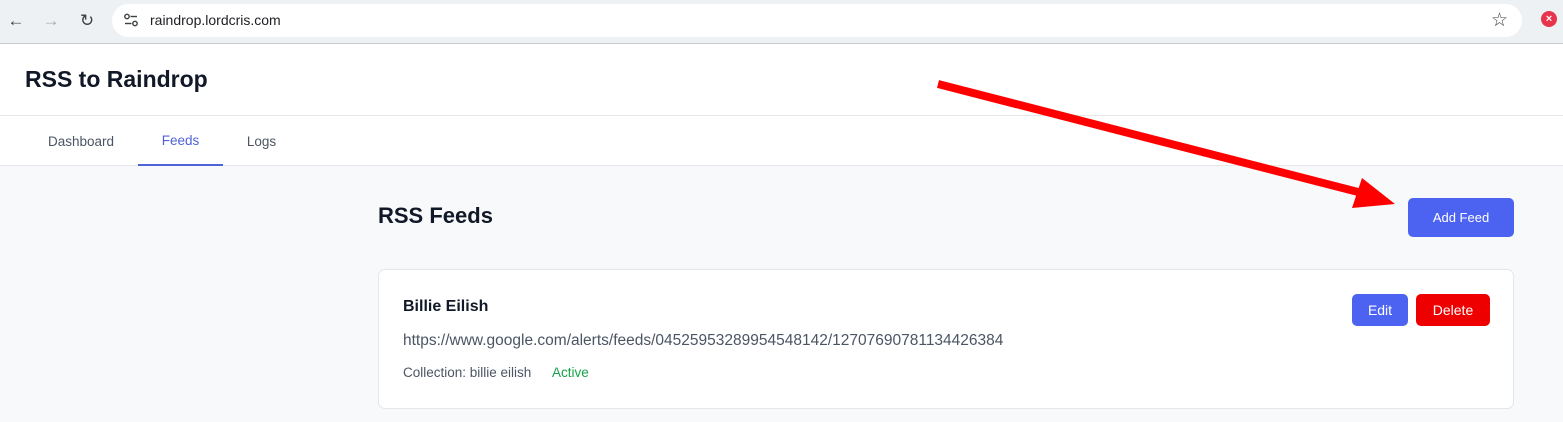 The image size is (1563, 422). What do you see at coordinates (1549, 19) in the screenshot?
I see `close-icon: ×` at bounding box center [1549, 19].